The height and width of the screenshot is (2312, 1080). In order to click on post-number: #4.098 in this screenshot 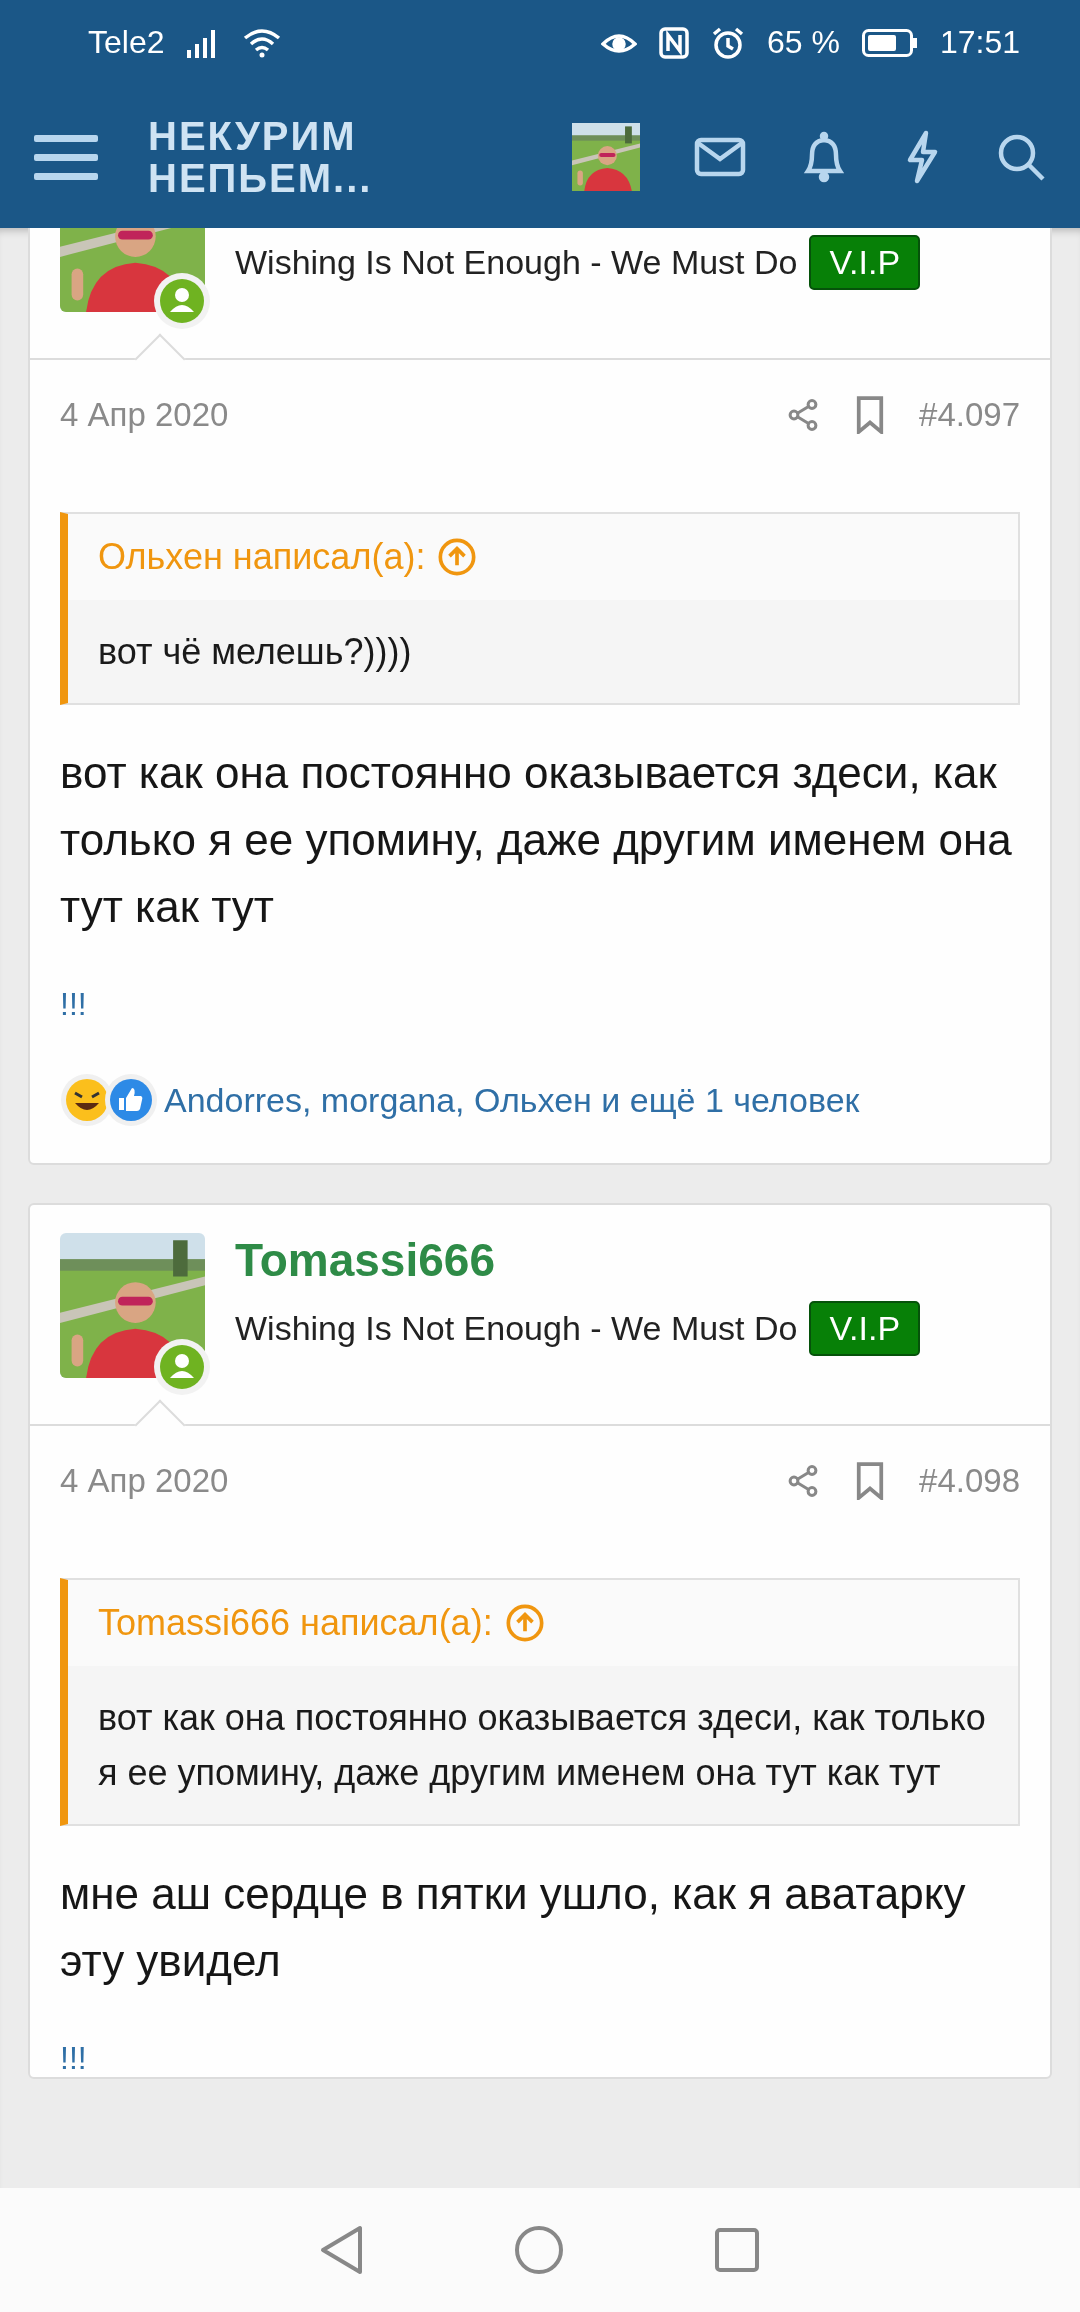, I will do `click(969, 1481)`.